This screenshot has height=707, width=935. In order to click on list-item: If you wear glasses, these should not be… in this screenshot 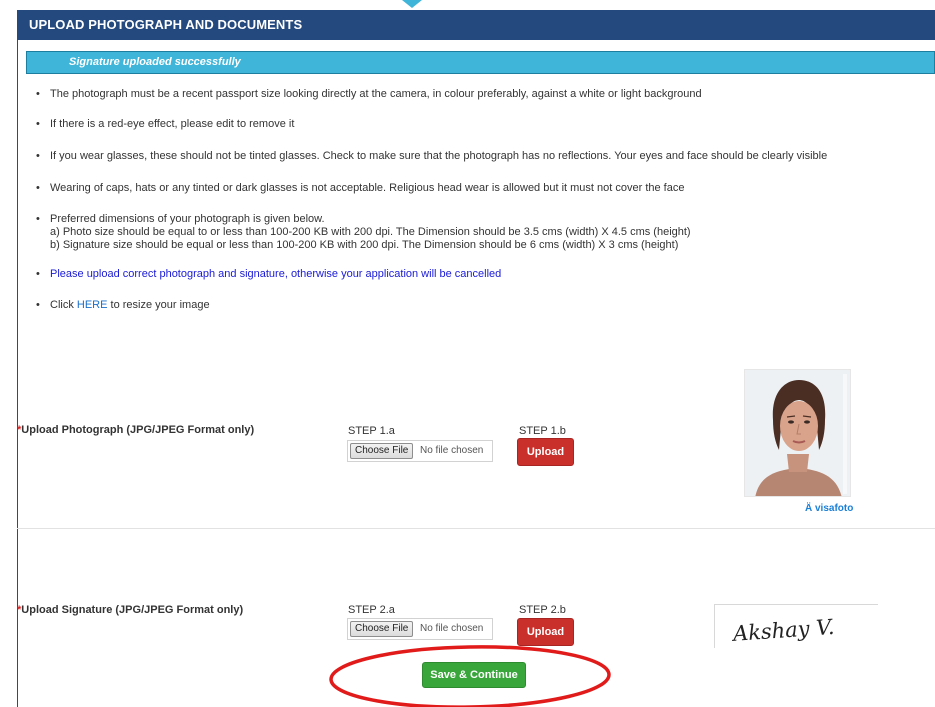, I will do `click(481, 156)`.